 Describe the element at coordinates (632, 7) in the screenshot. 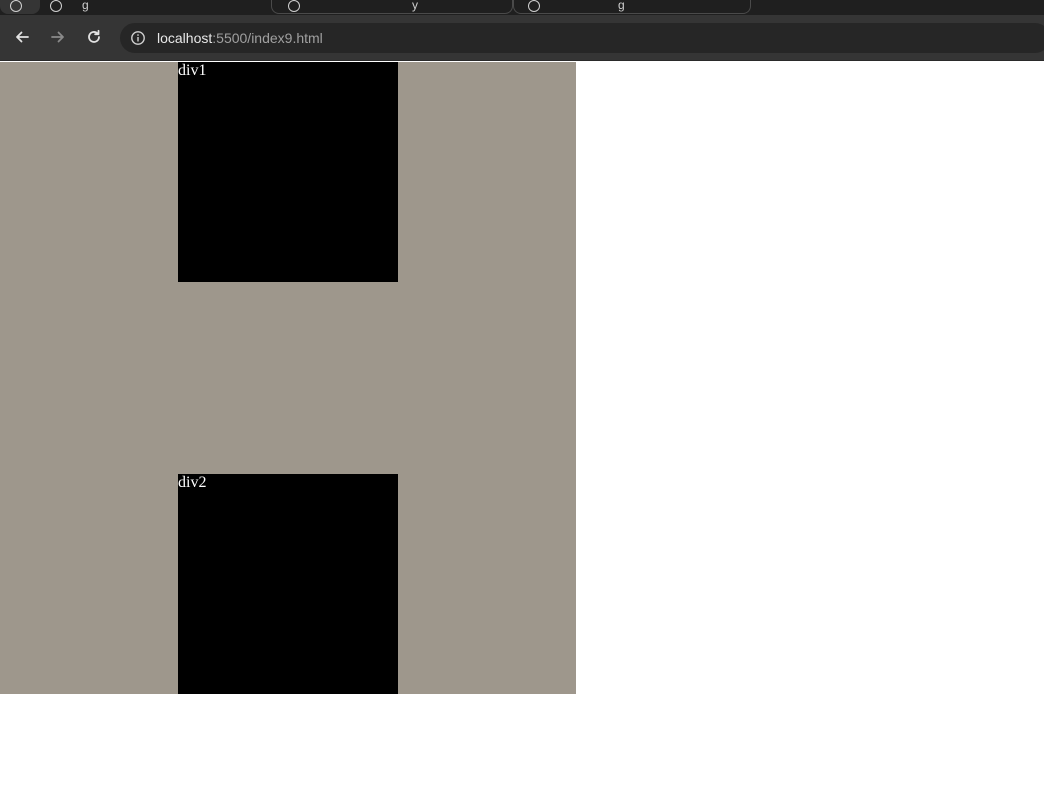

I see `tab-3: g` at that location.